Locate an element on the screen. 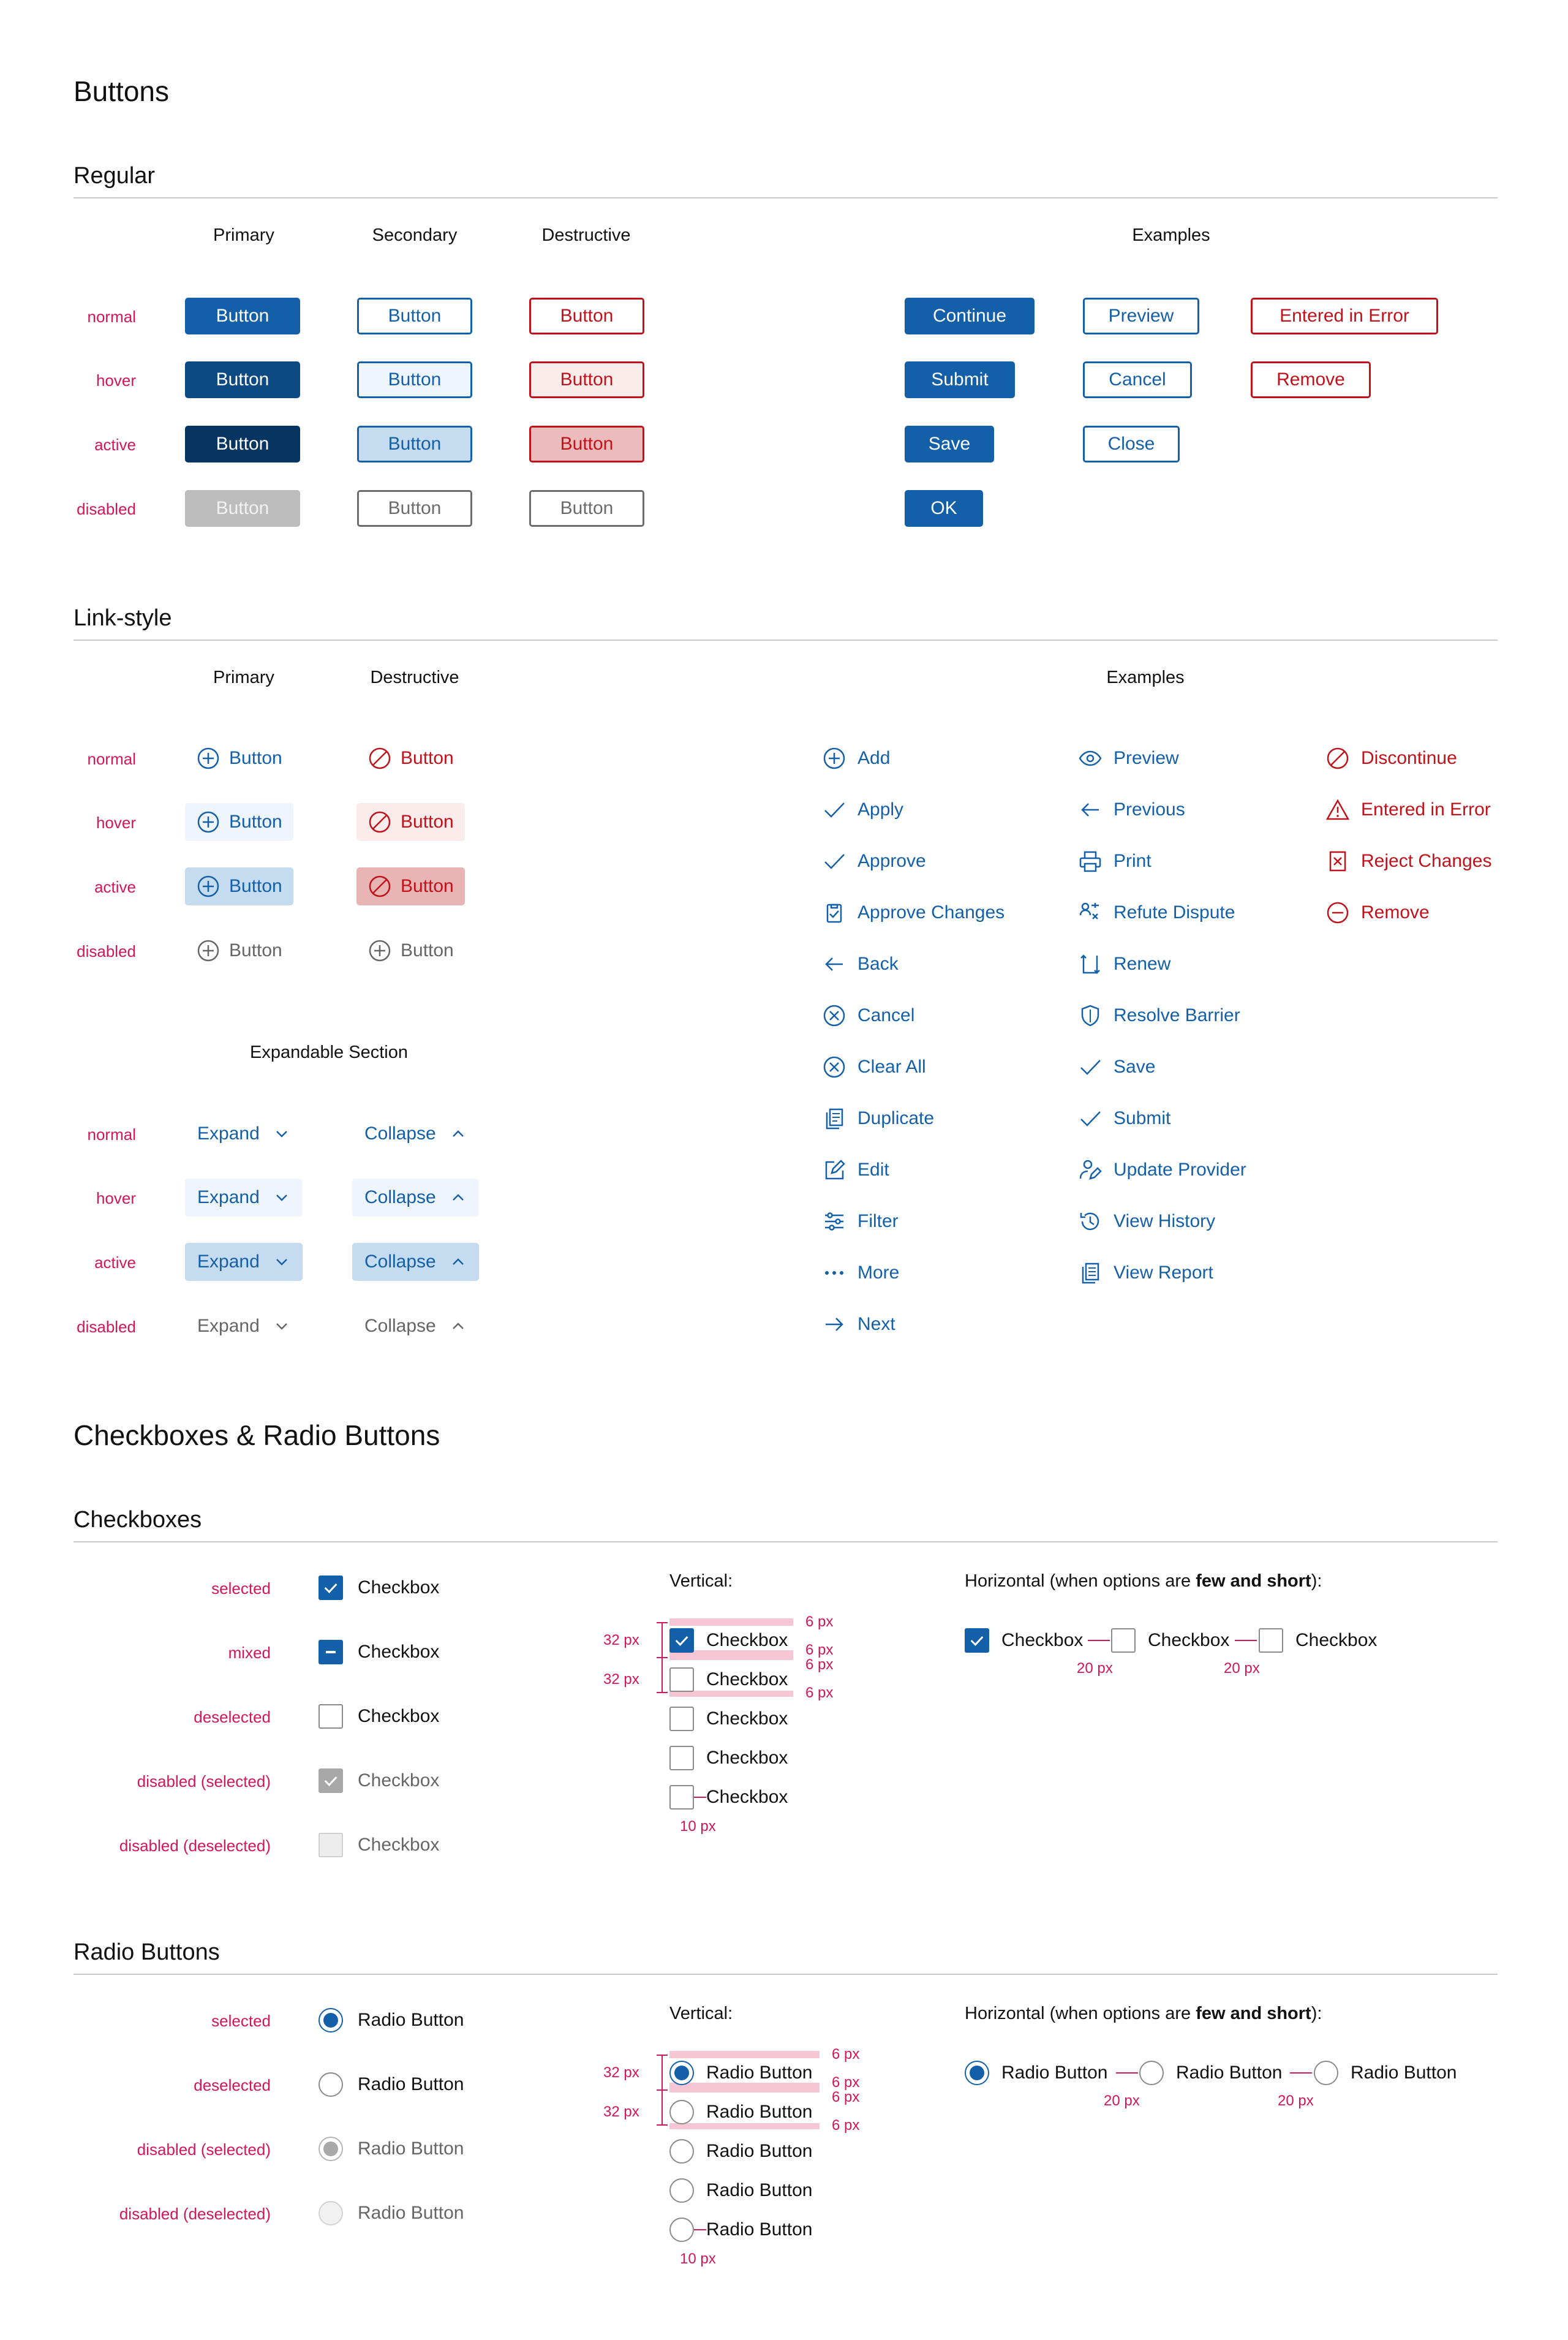 The height and width of the screenshot is (2340, 1568). checkbox-horizontal-3: Checkbox is located at coordinates (1318, 1641).